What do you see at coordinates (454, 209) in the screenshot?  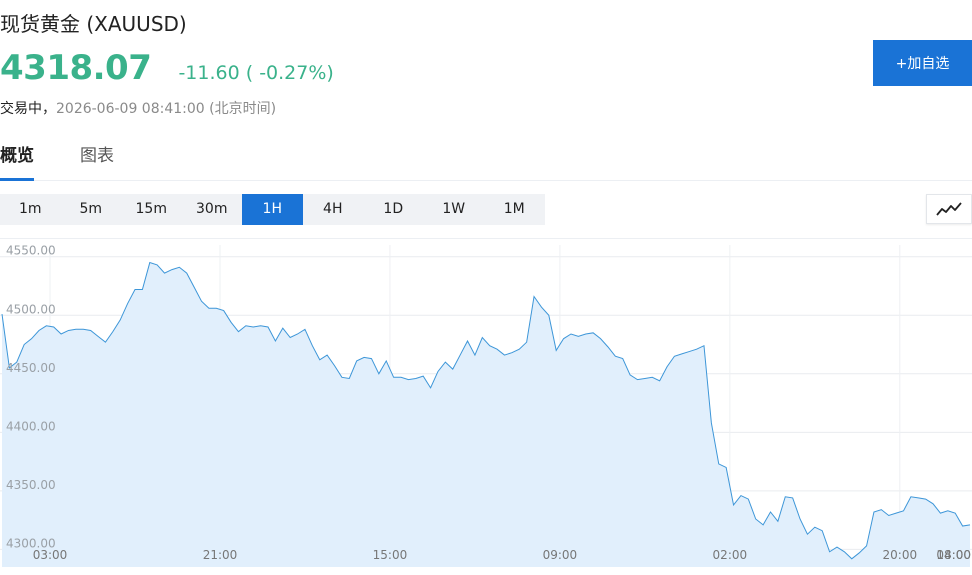 I see `period-1w: 1W` at bounding box center [454, 209].